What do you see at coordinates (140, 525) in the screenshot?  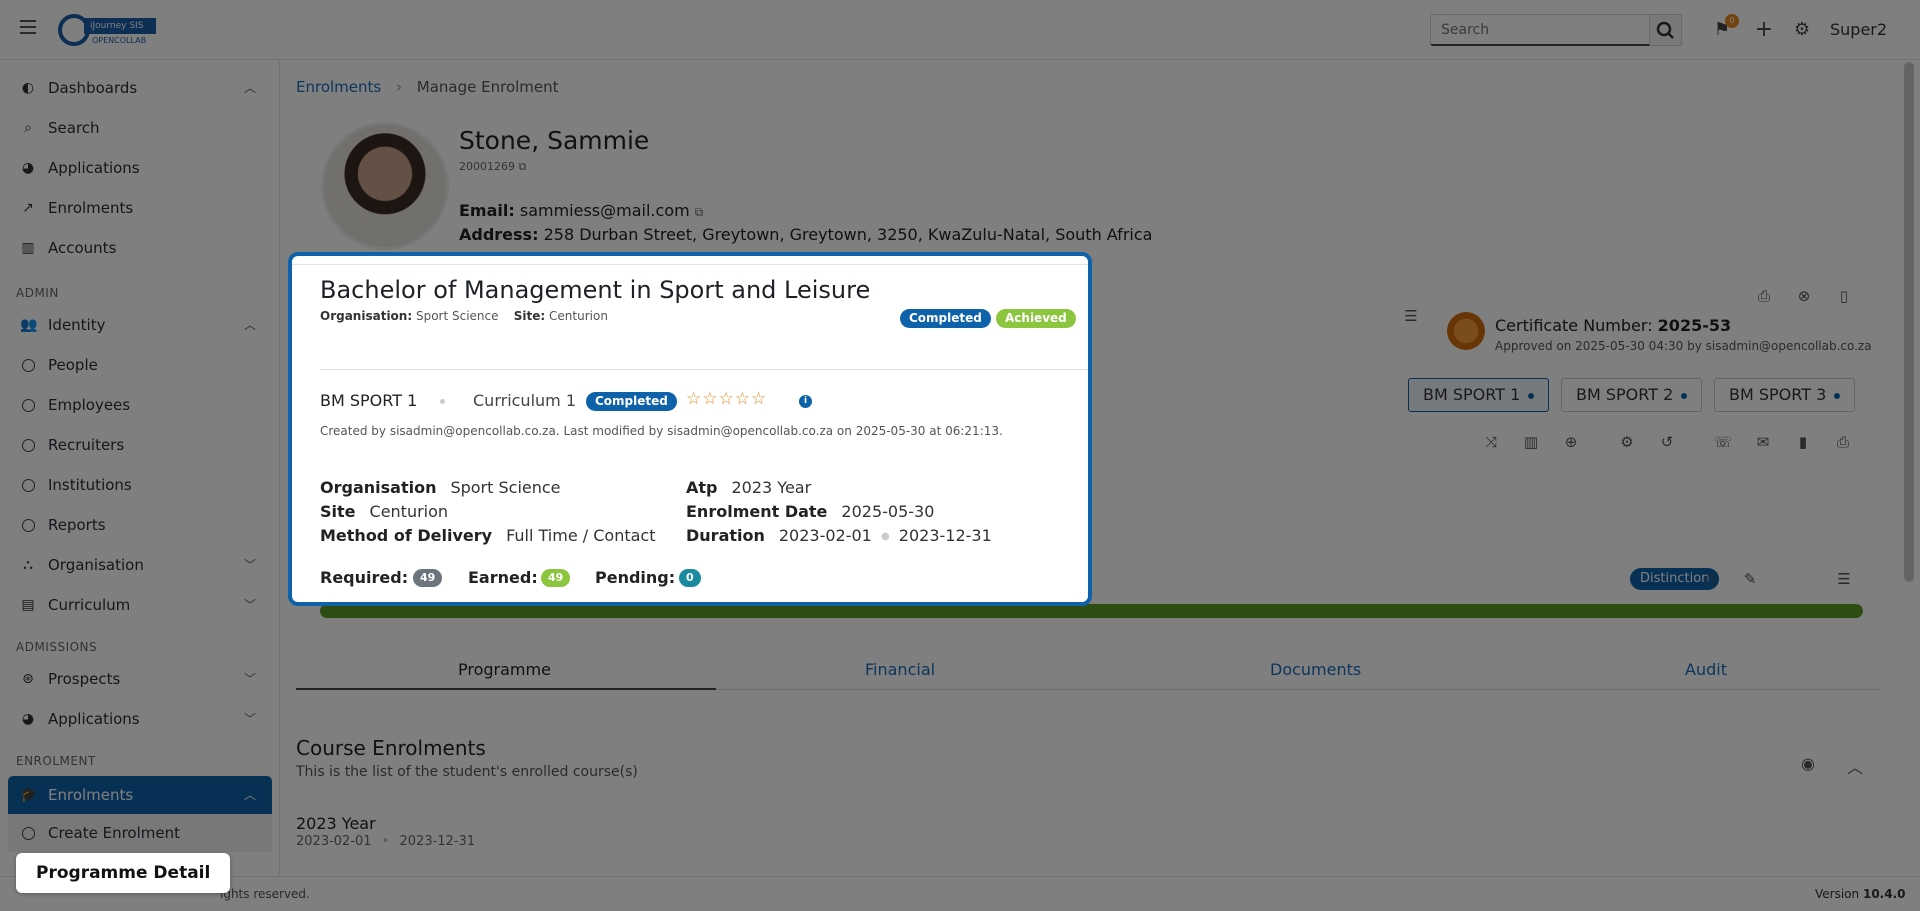 I see `sidebar-item-reports: Reports` at bounding box center [140, 525].